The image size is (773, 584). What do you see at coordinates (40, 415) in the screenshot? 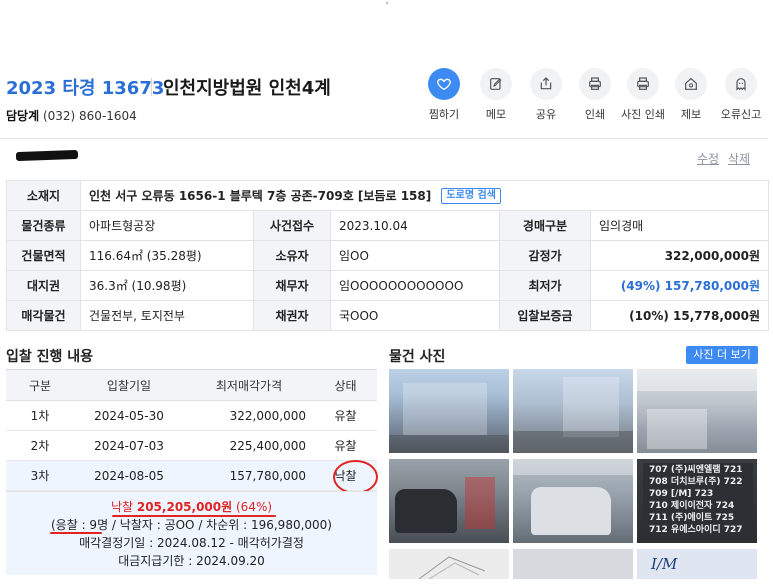
I see `bid-round: 1차` at bounding box center [40, 415].